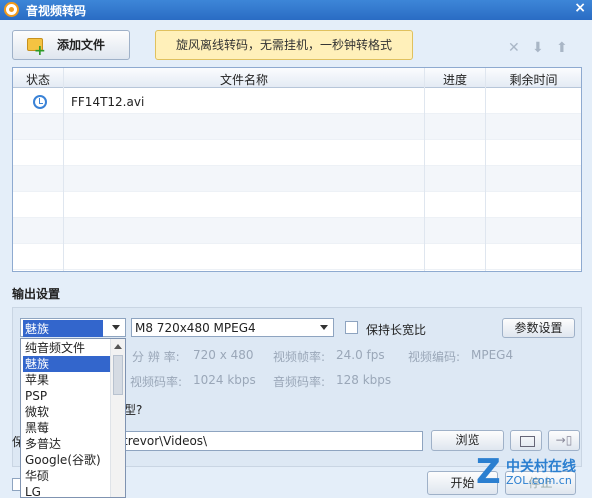  I want to click on framerate-label: 视频帧率:, so click(299, 357).